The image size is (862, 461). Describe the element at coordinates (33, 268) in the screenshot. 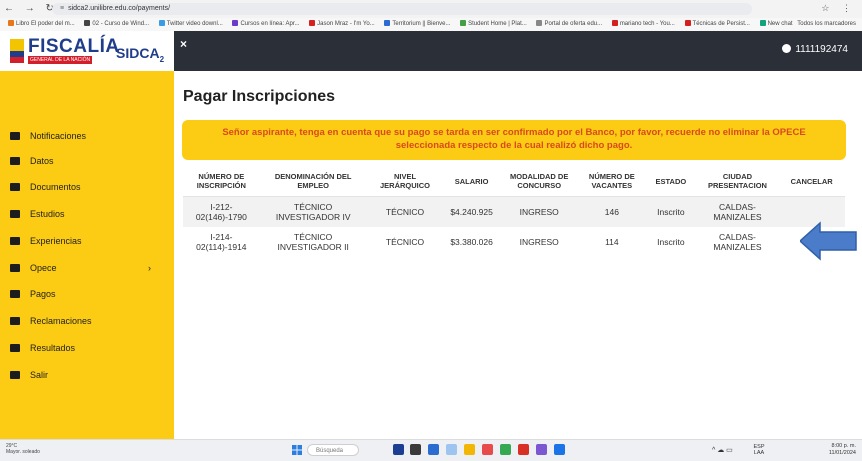

I see `sidebar-item-opece: Opece` at that location.